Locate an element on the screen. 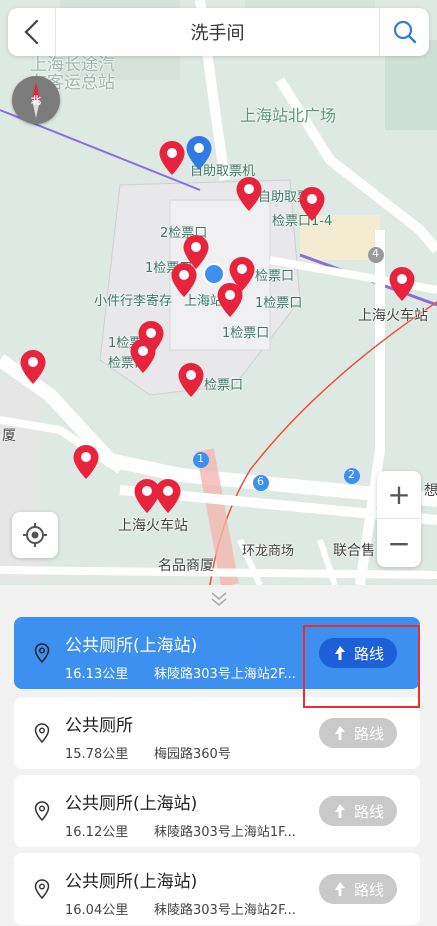  route-badge-6: 6 is located at coordinates (260, 481).